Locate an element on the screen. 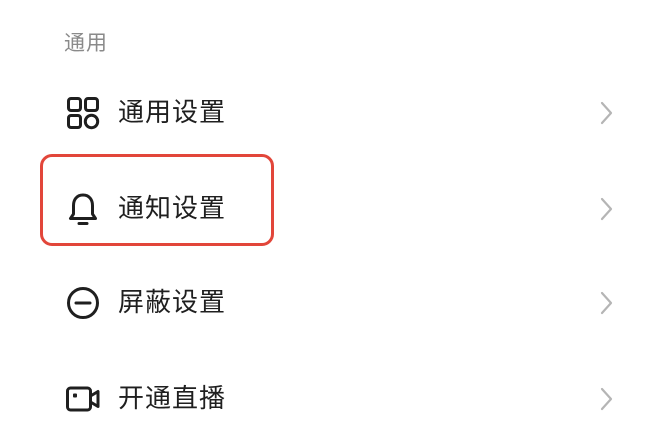  block-circle-icon is located at coordinates (83, 303).